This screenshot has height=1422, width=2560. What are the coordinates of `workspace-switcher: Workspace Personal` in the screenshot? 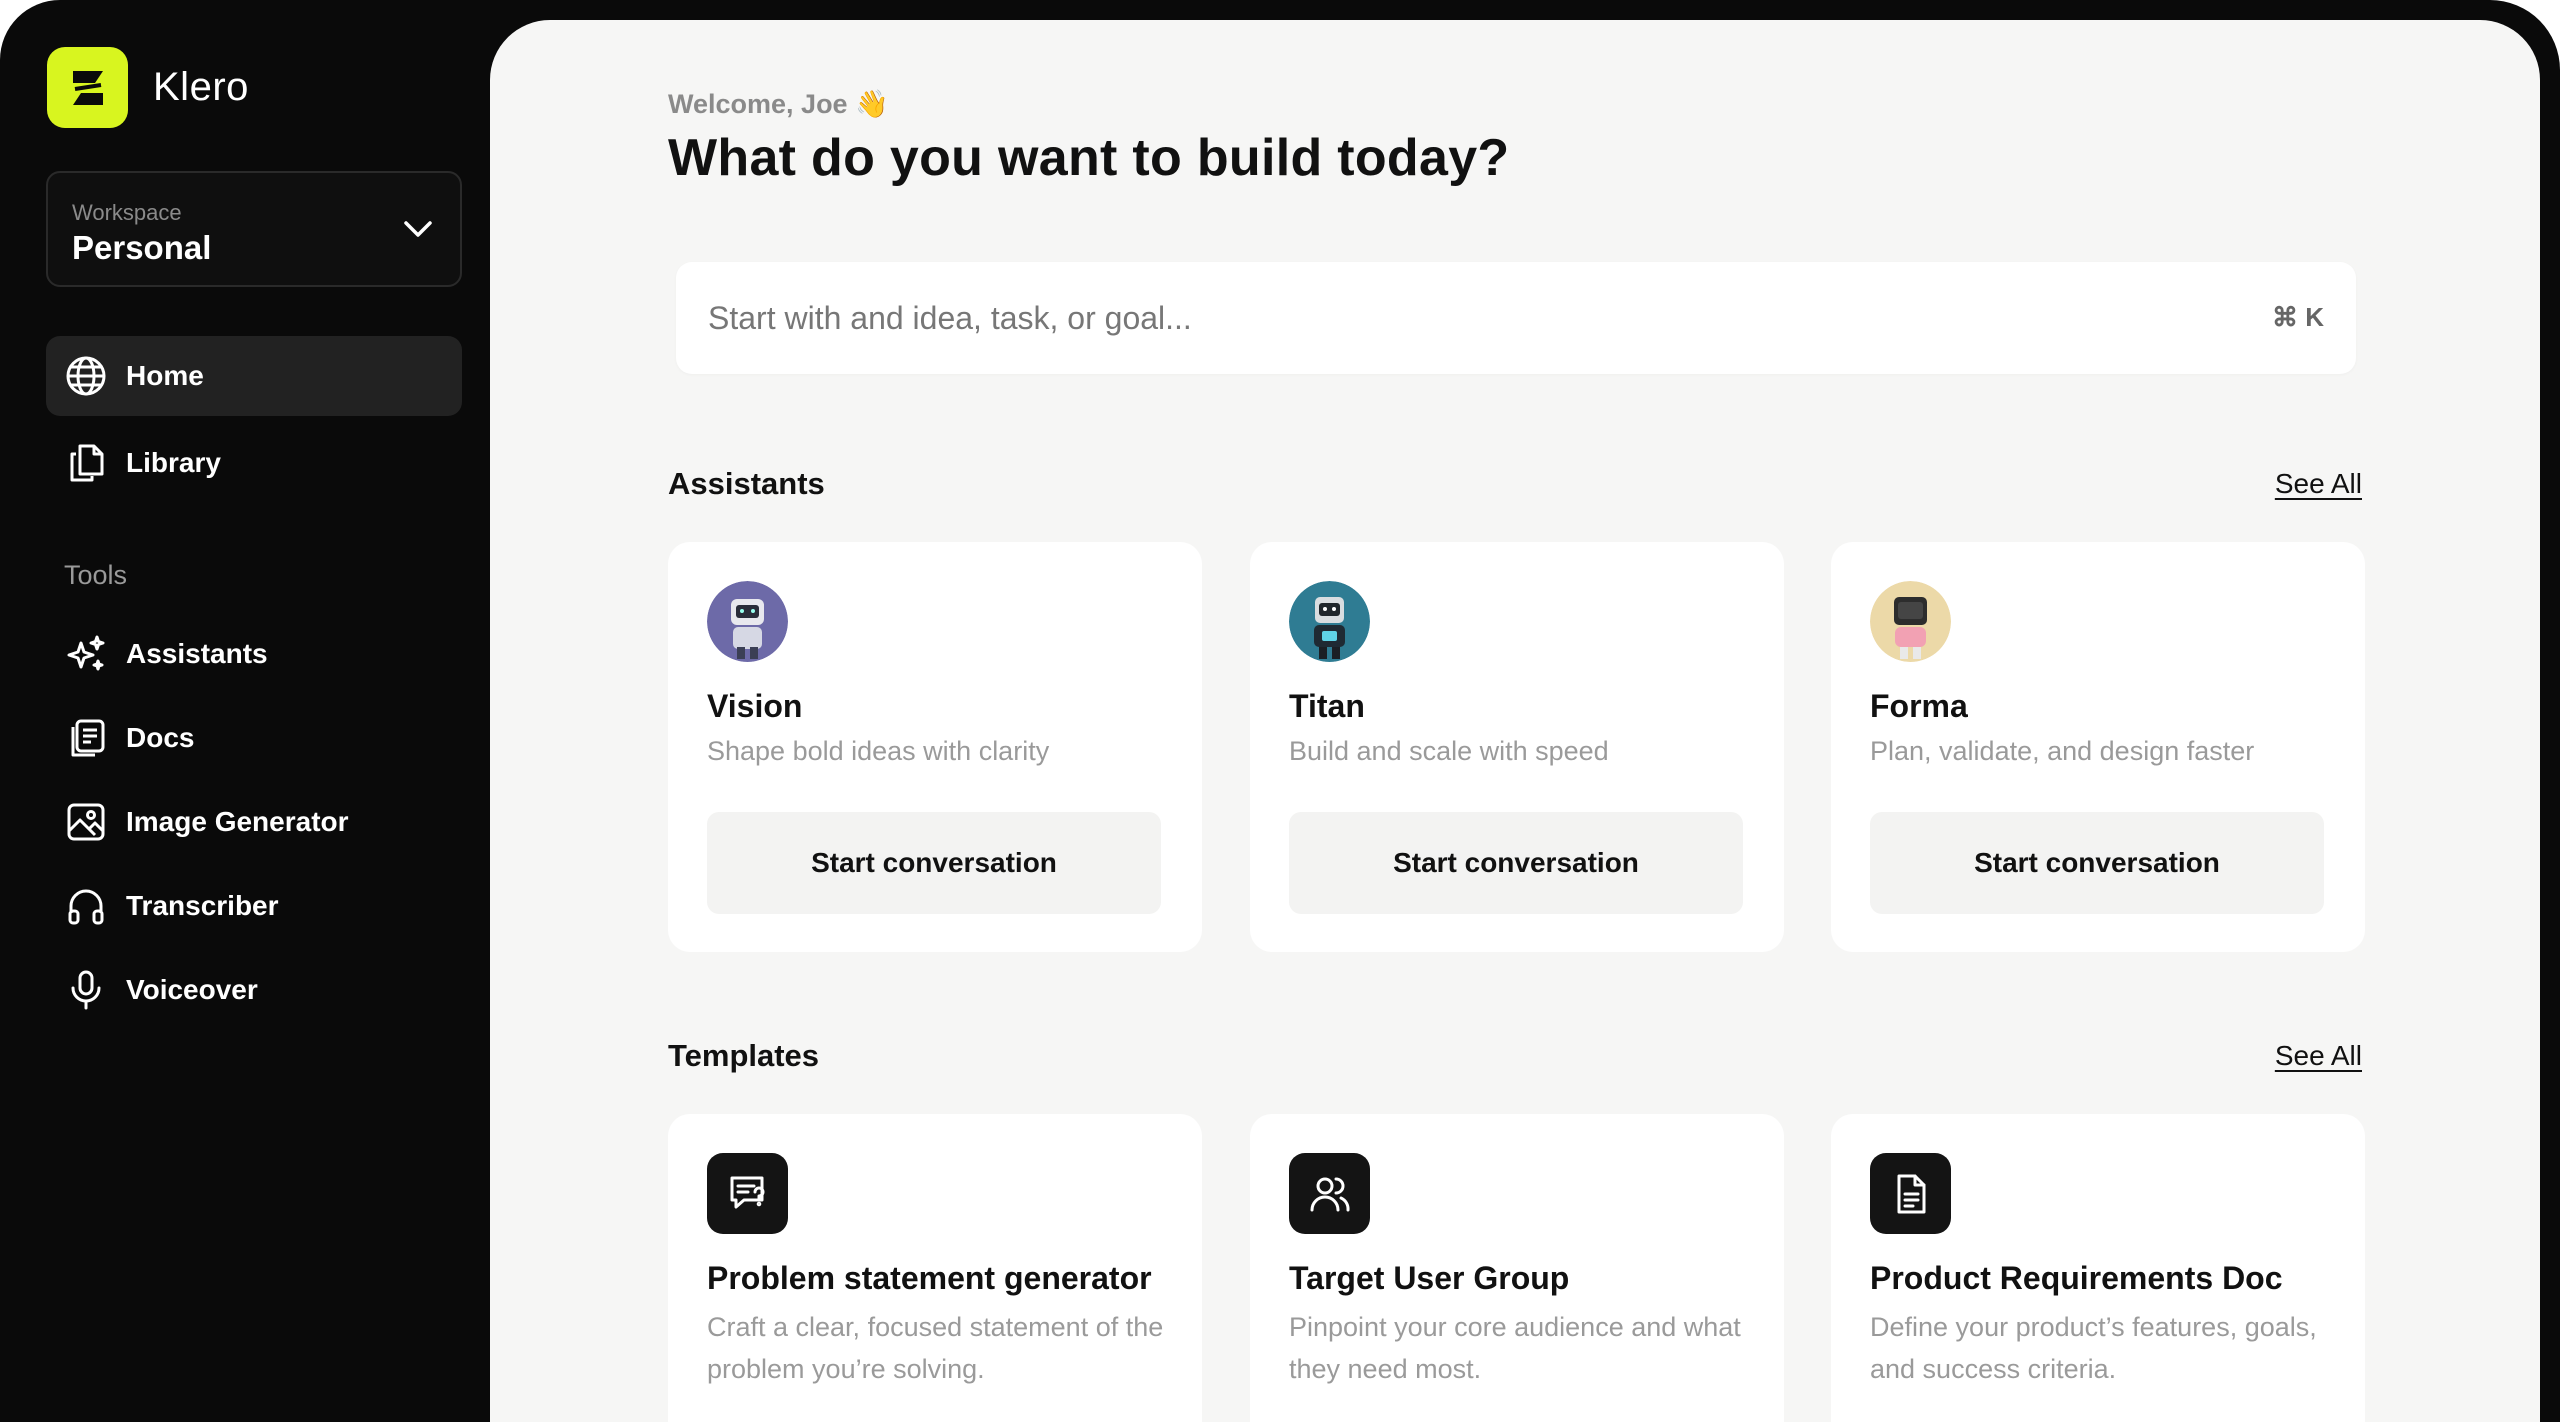 It's located at (254, 229).